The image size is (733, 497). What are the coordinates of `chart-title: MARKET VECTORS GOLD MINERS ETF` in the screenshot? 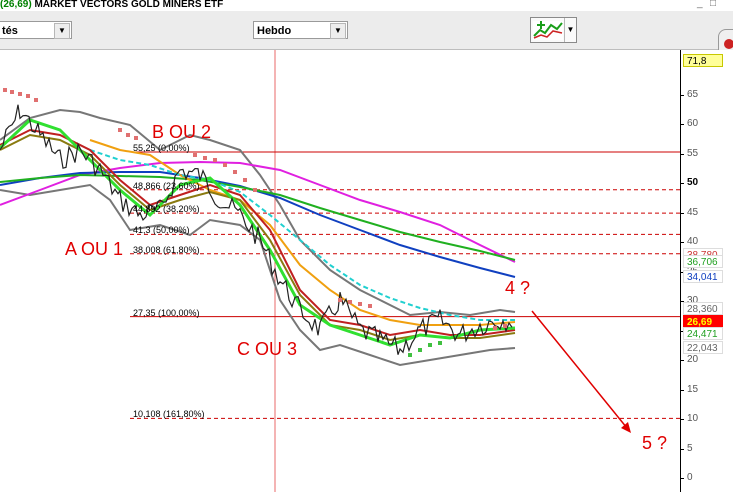 It's located at (129, 5).